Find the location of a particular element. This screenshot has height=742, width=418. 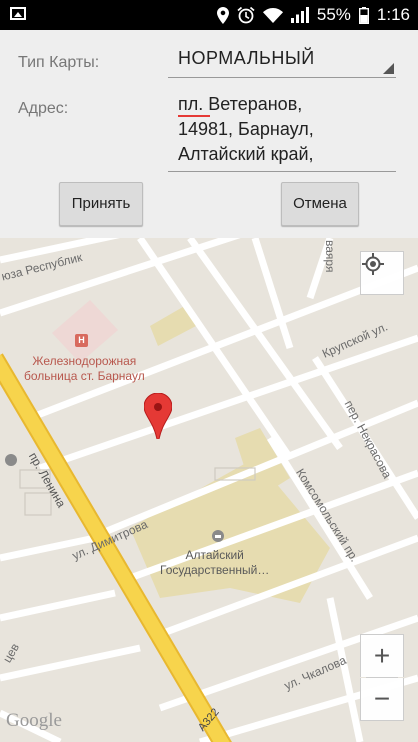

university-icon is located at coordinates (218, 536).